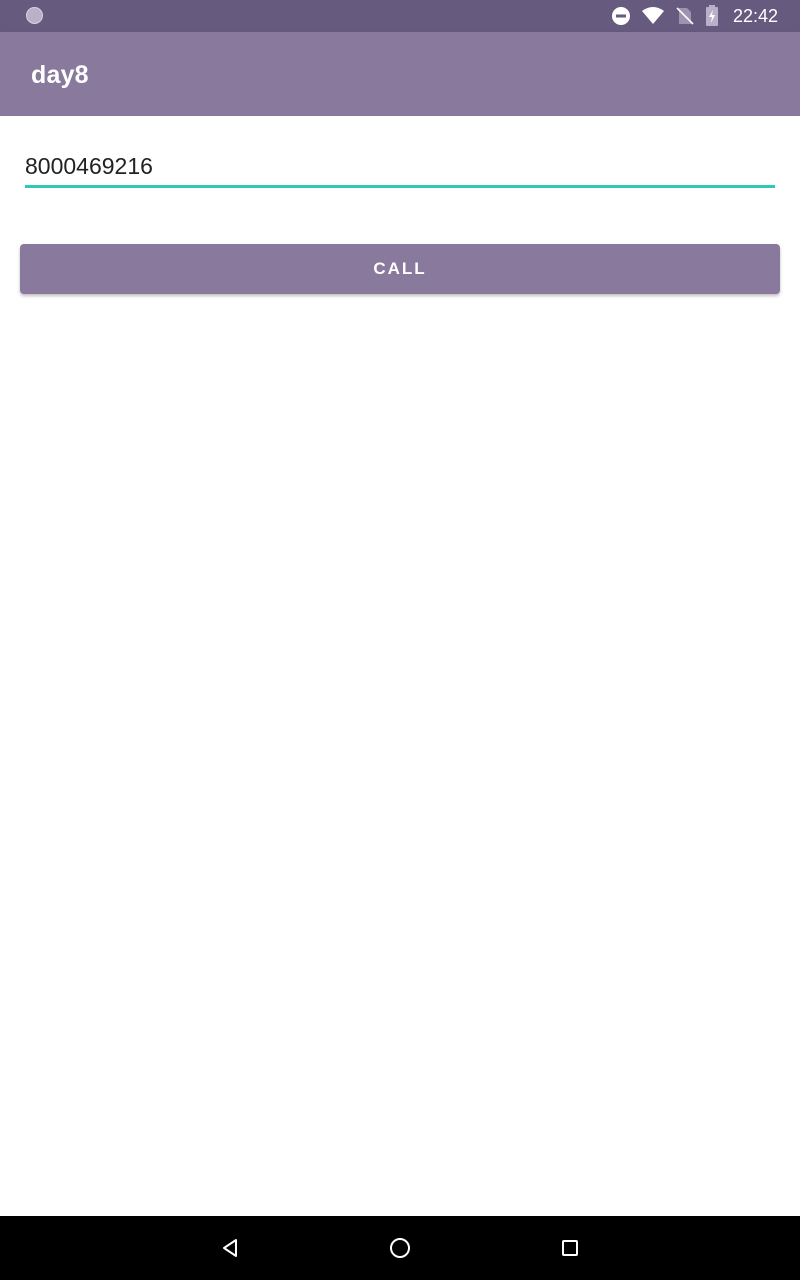  What do you see at coordinates (621, 16) in the screenshot?
I see `do-not-disturb-icon` at bounding box center [621, 16].